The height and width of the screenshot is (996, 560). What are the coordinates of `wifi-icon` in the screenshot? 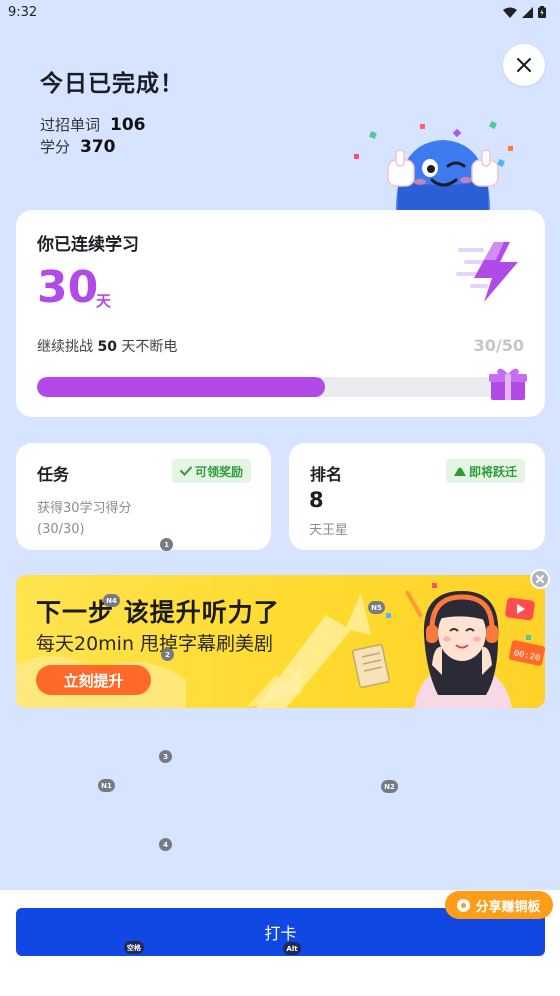 It's located at (510, 12).